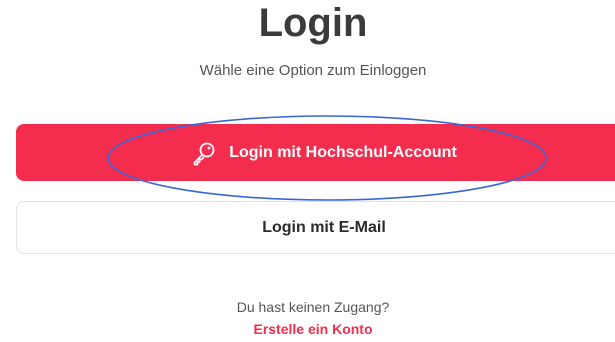  Describe the element at coordinates (313, 23) in the screenshot. I see `page-title: Login` at that location.